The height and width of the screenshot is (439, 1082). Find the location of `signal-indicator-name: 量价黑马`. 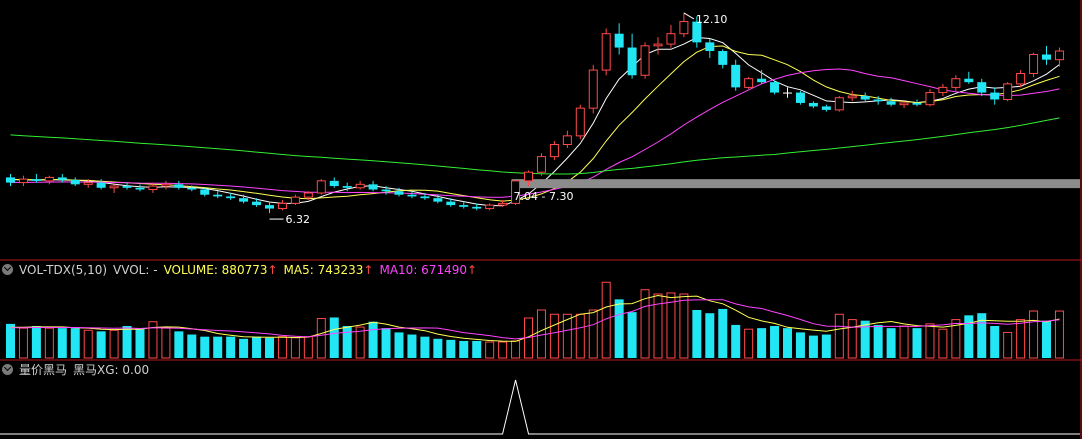

signal-indicator-name: 量价黑马 is located at coordinates (43, 370).